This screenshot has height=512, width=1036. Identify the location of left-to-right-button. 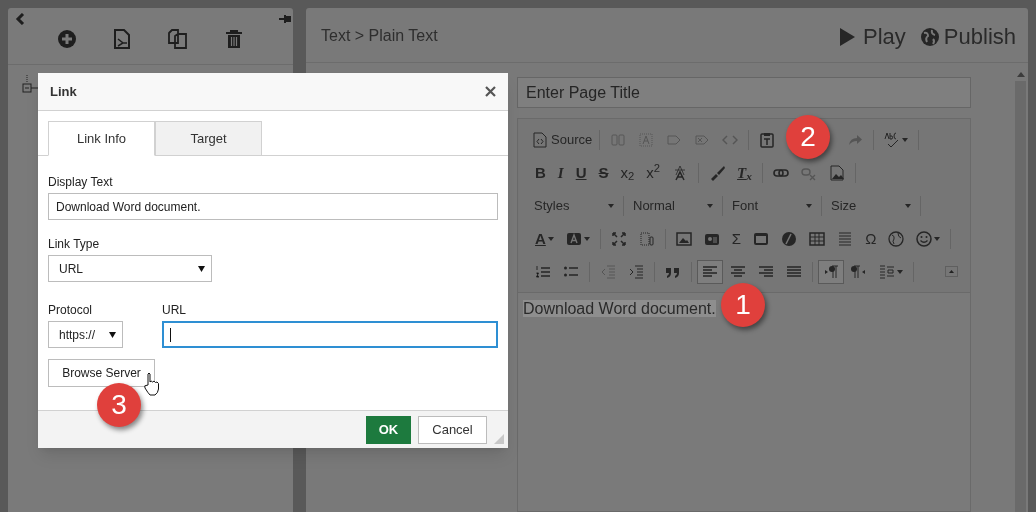
(831, 271).